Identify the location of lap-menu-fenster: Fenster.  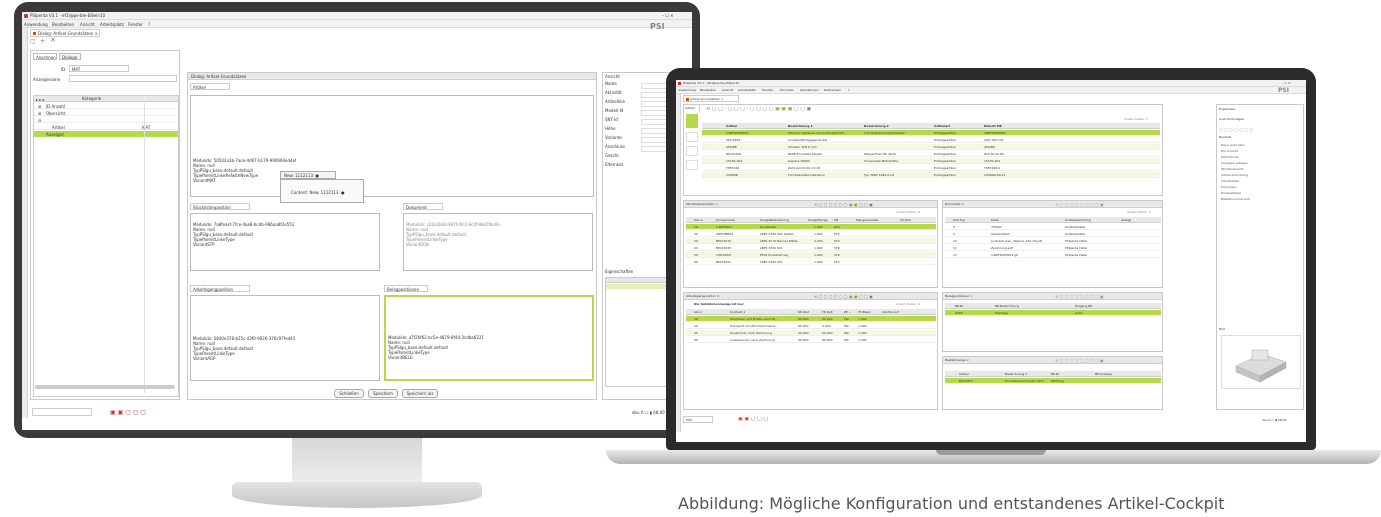
(767, 90).